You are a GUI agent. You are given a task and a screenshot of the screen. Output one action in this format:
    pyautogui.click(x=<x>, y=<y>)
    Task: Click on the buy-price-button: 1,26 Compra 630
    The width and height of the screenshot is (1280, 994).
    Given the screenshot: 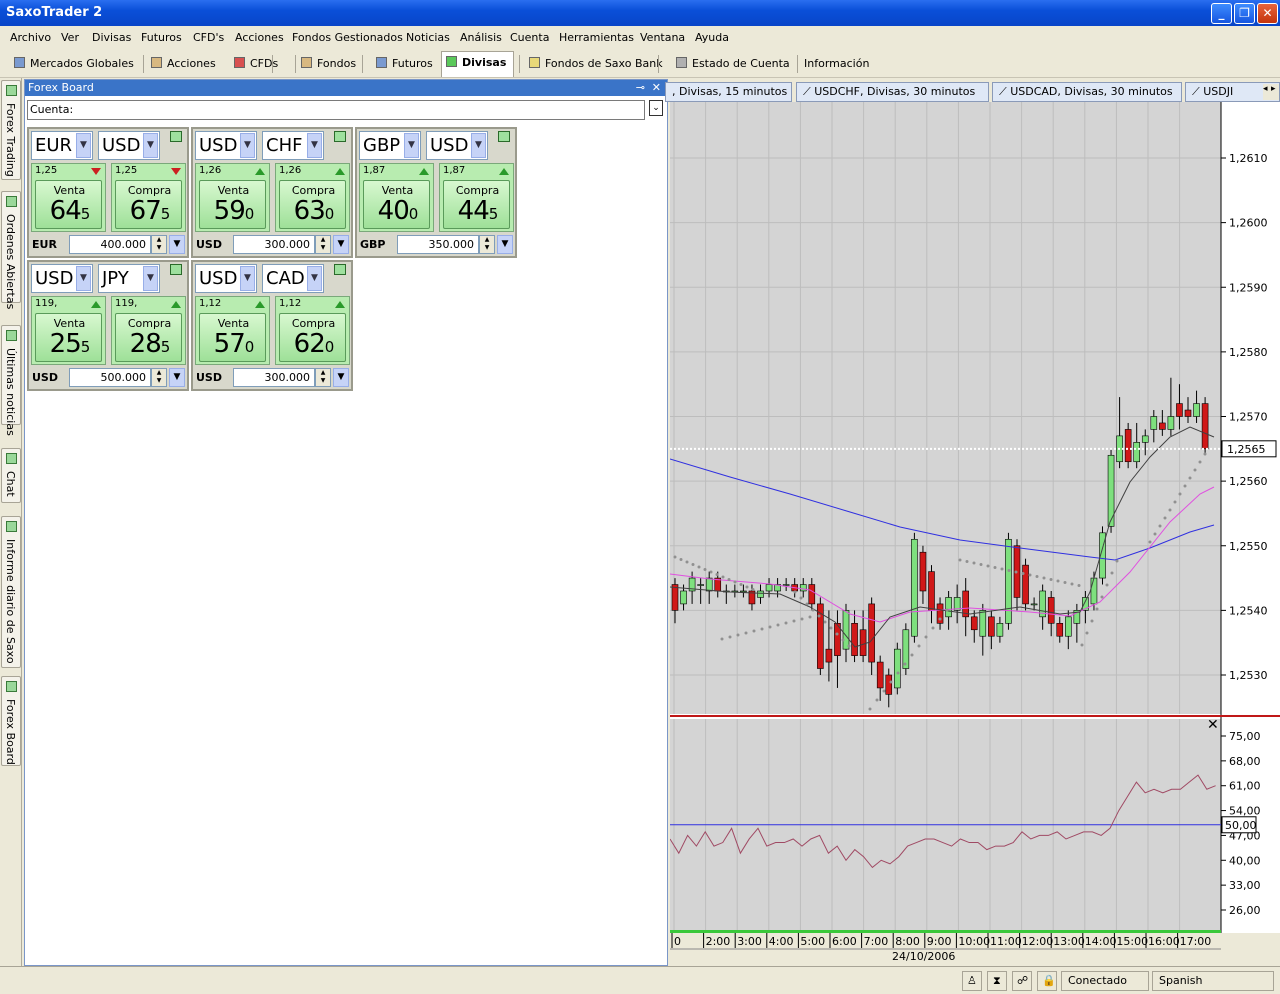 What is the action you would take?
    pyautogui.click(x=312, y=197)
    